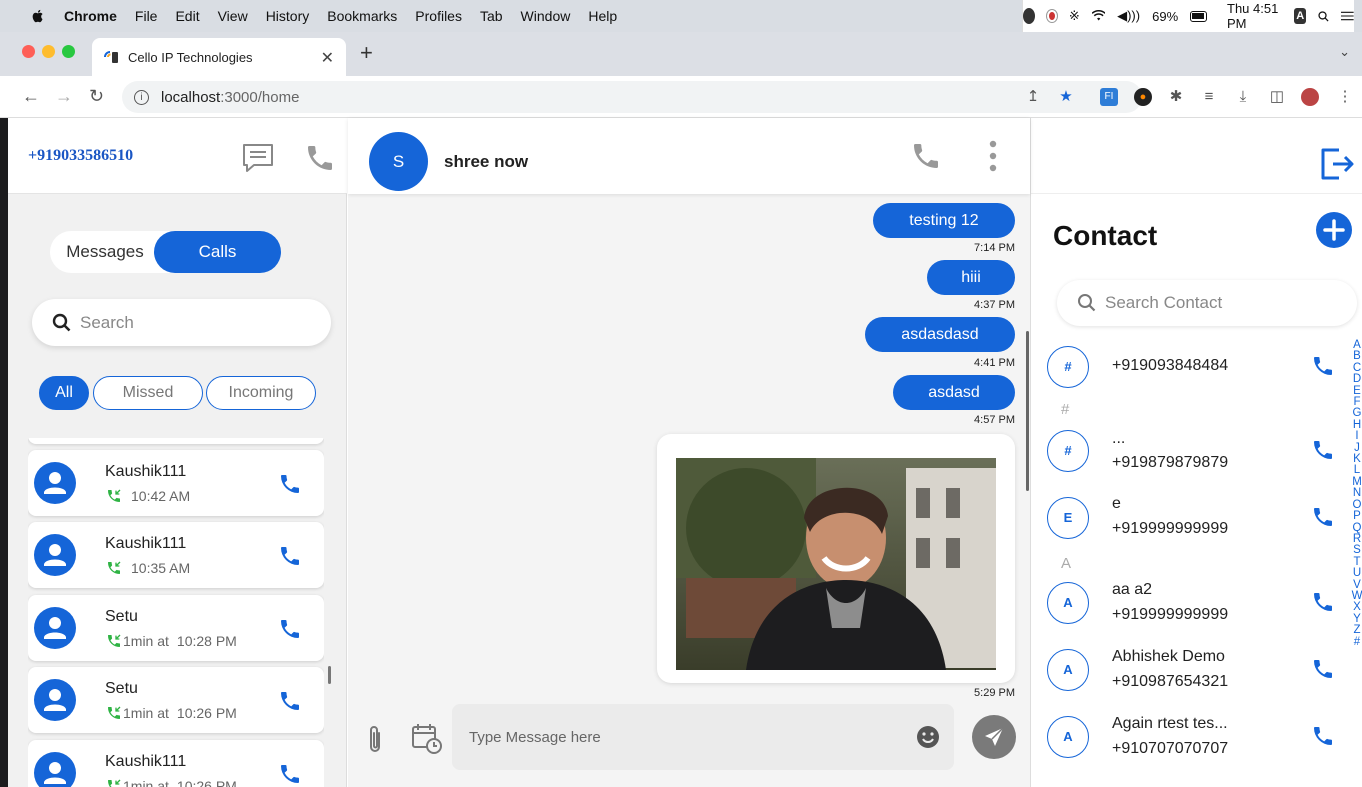 This screenshot has height=787, width=1362. I want to click on reading-list-icon: ≡, so click(1209, 97).